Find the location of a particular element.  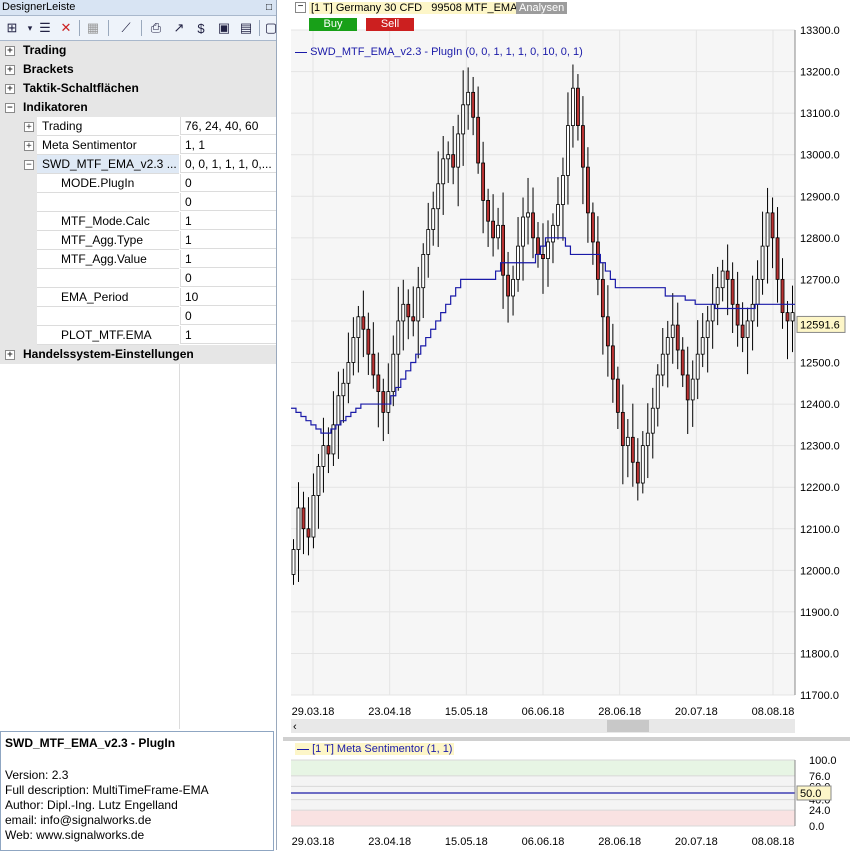

parameter-row: MTF_Mode.Calc 1 is located at coordinates (138, 221).